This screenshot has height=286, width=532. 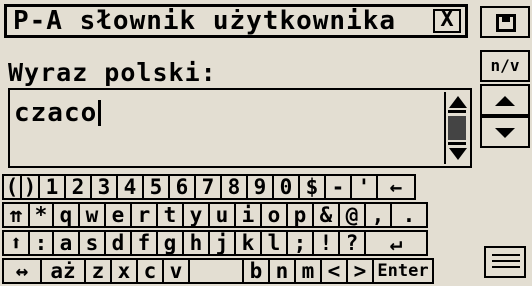 What do you see at coordinates (300, 243) in the screenshot?
I see `key: ;` at bounding box center [300, 243].